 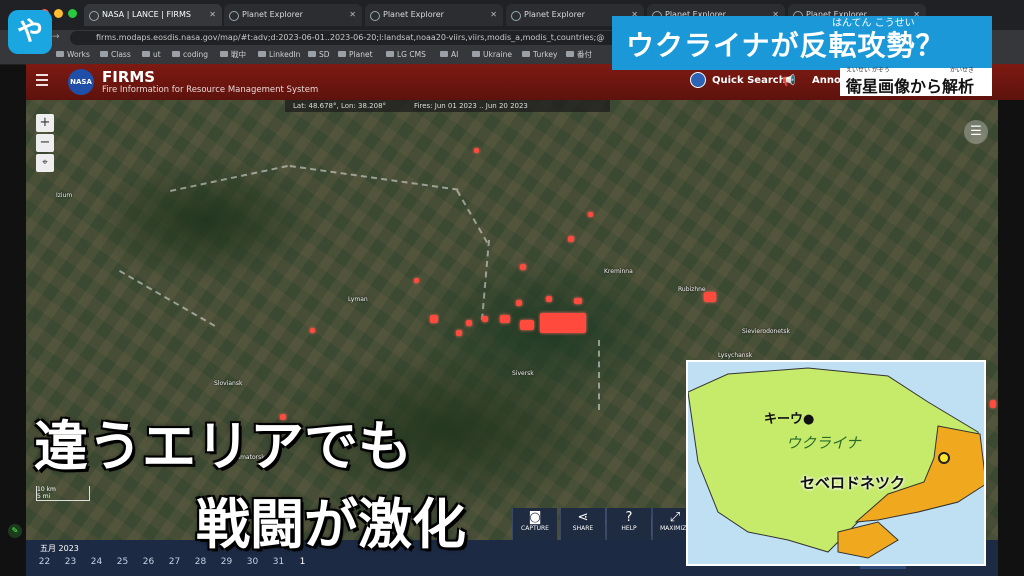 I want to click on bookmark-item: ut, so click(x=151, y=55).